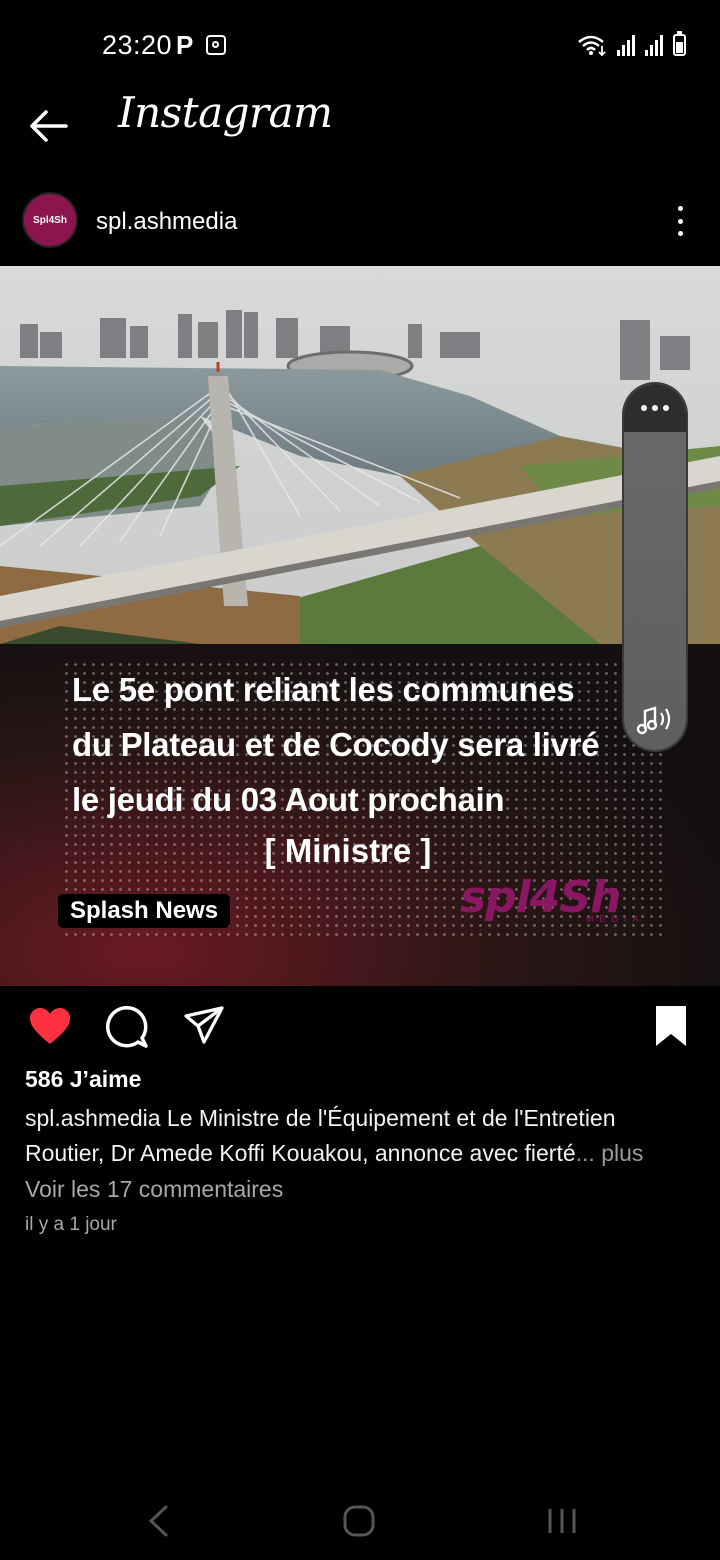  I want to click on system-nav-bar, so click(360, 1525).